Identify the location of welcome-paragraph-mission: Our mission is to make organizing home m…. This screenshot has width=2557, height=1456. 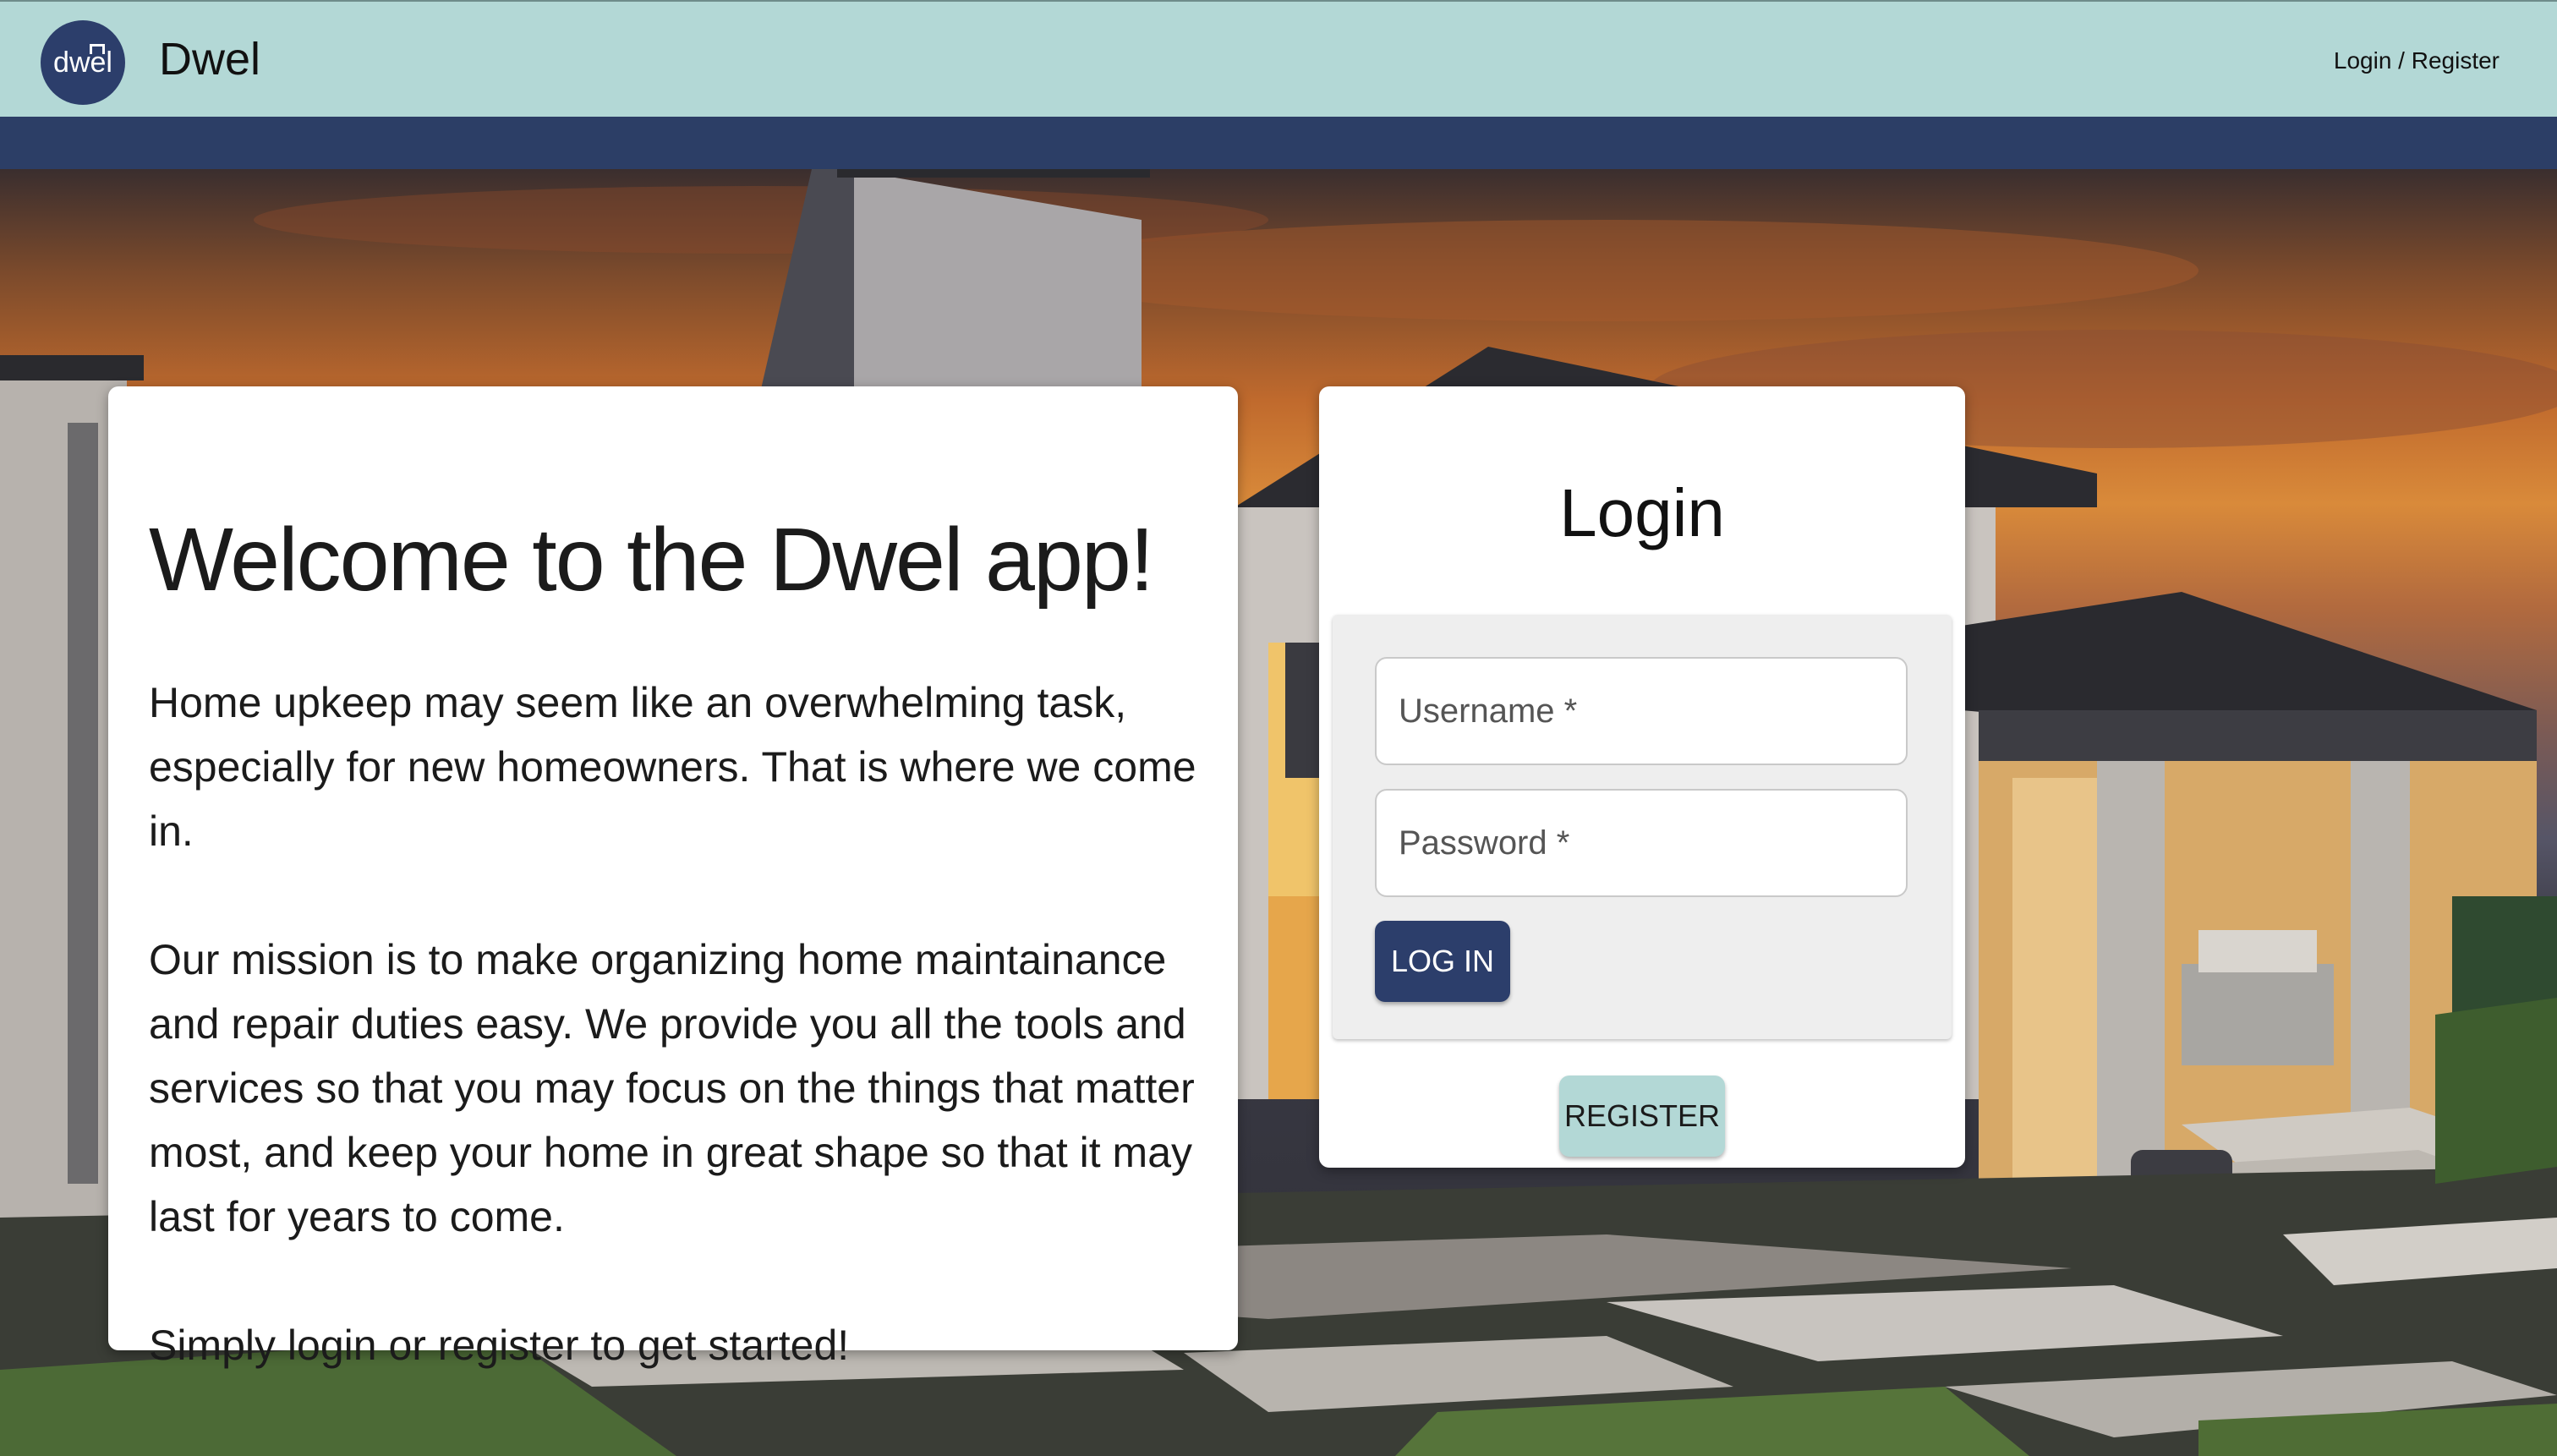
(672, 1088).